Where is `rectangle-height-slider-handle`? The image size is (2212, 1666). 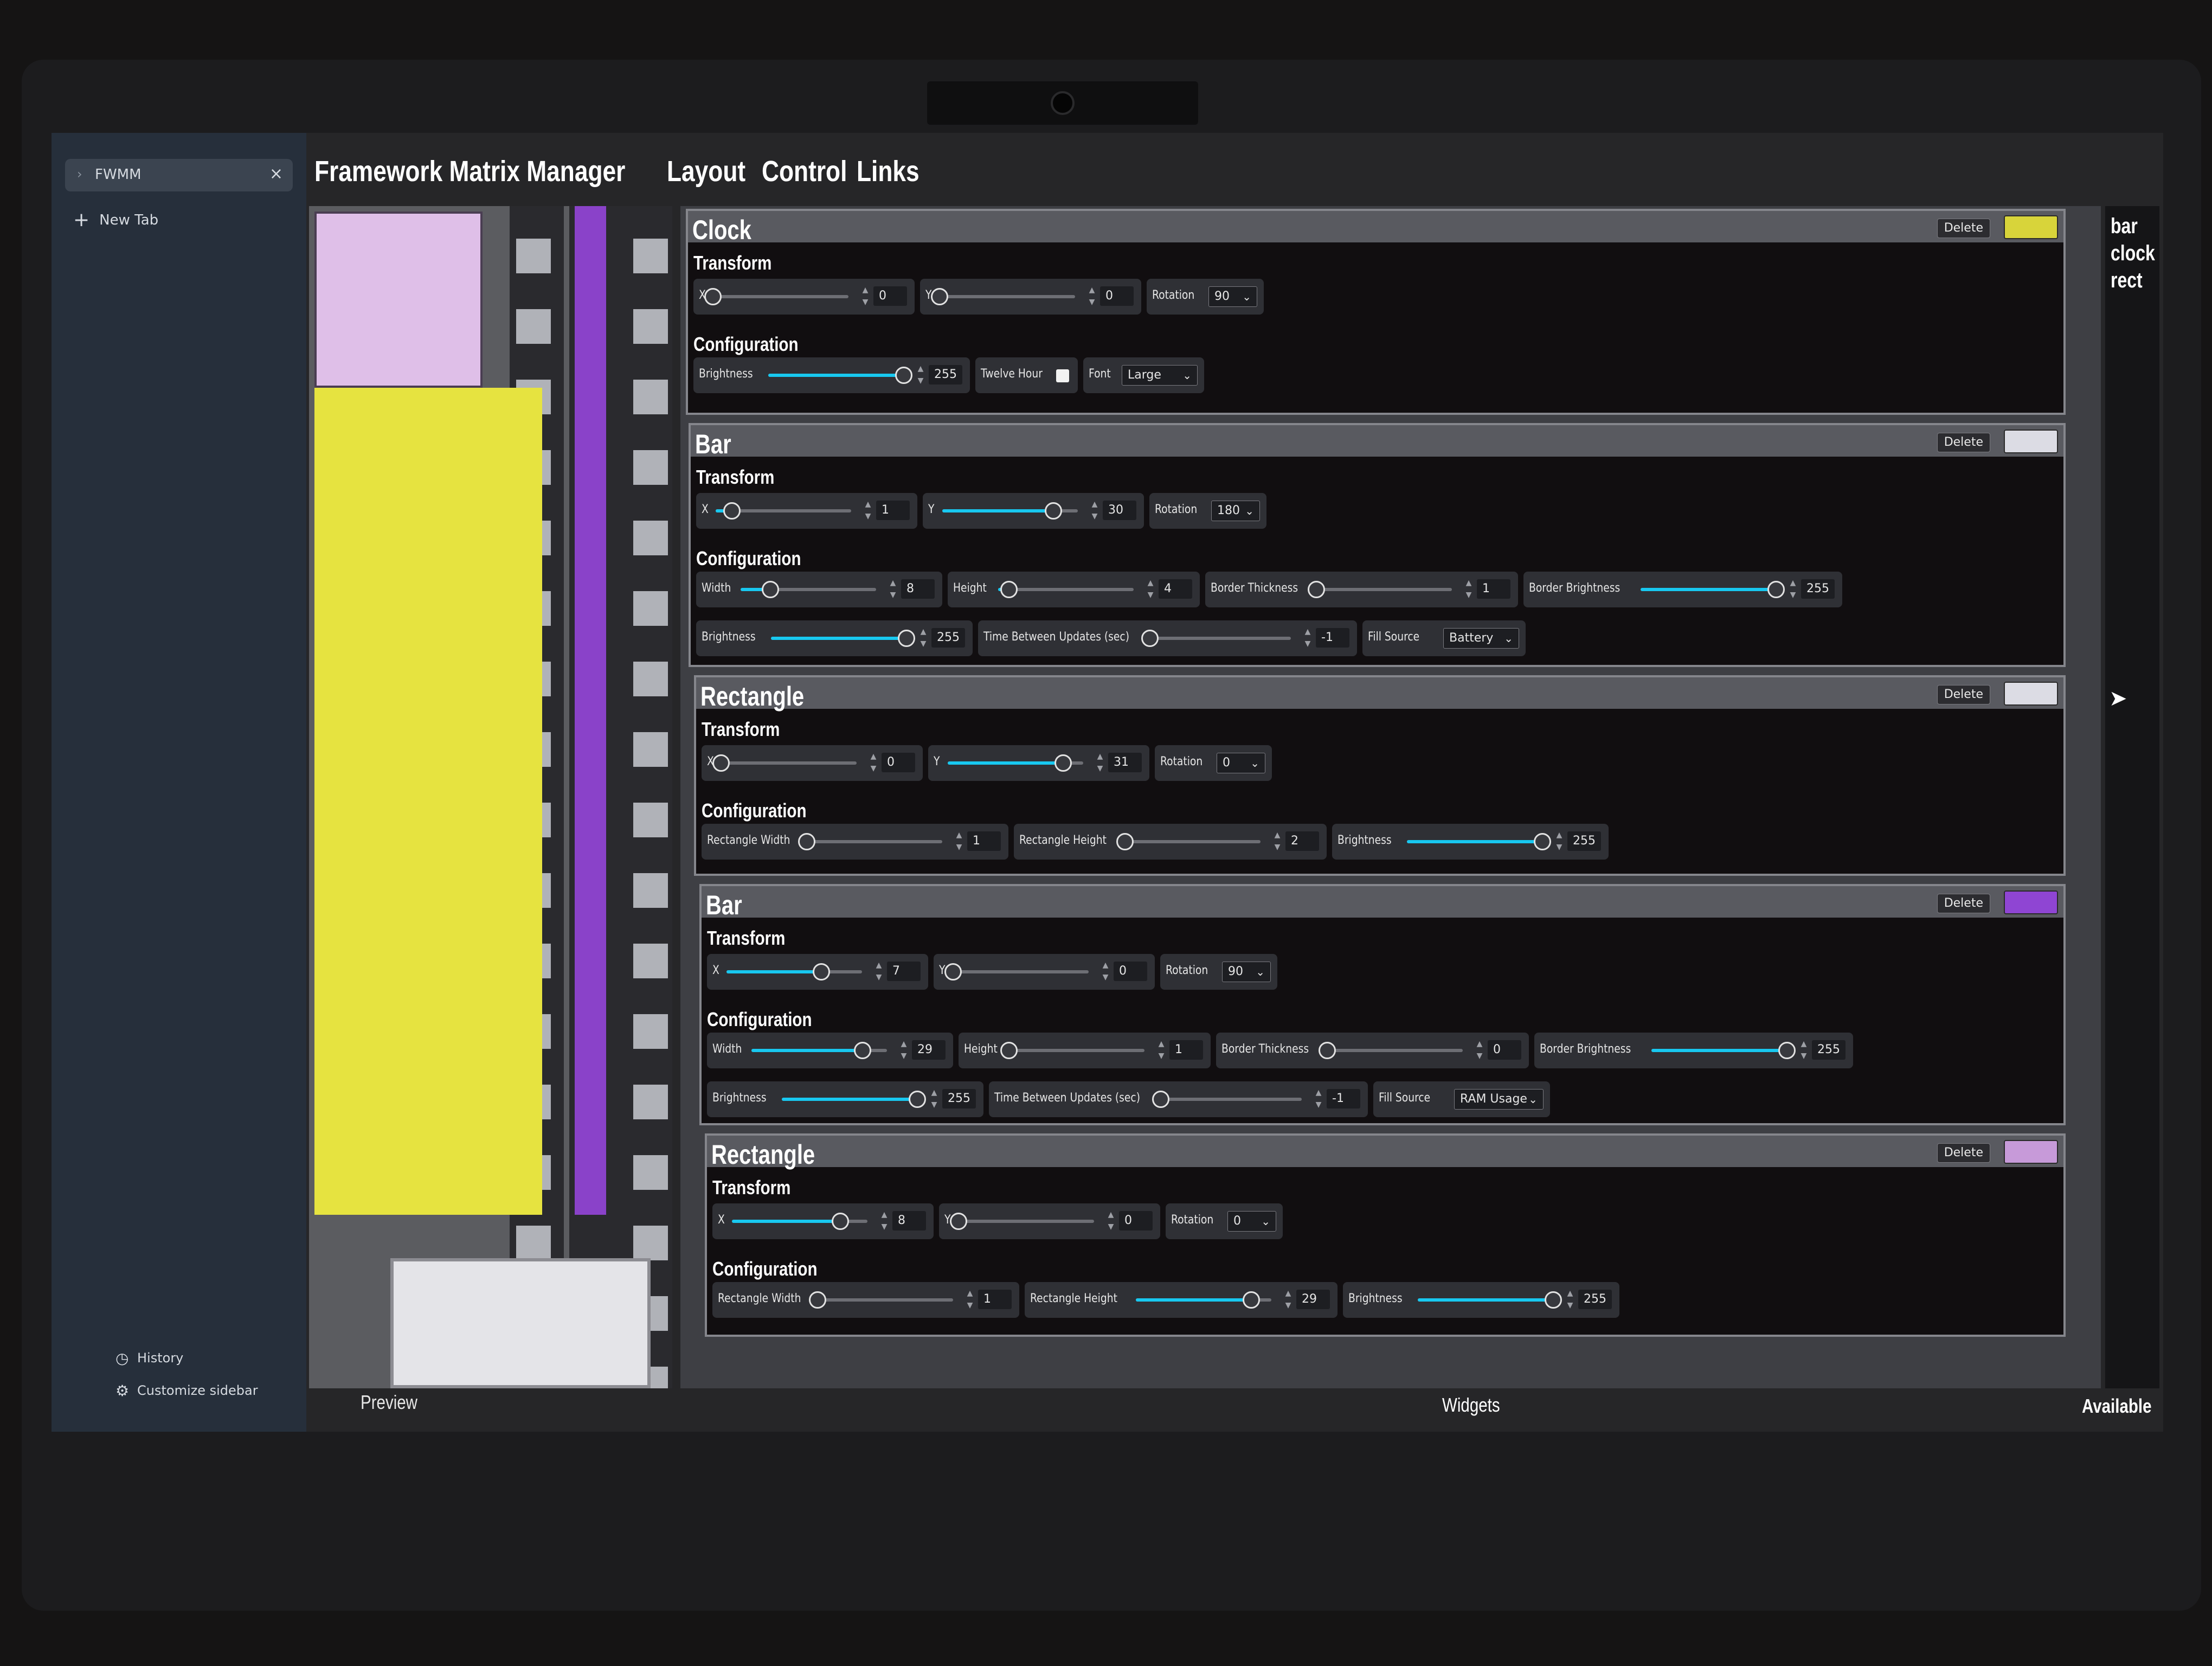
rectangle-height-slider-handle is located at coordinates (1251, 1300).